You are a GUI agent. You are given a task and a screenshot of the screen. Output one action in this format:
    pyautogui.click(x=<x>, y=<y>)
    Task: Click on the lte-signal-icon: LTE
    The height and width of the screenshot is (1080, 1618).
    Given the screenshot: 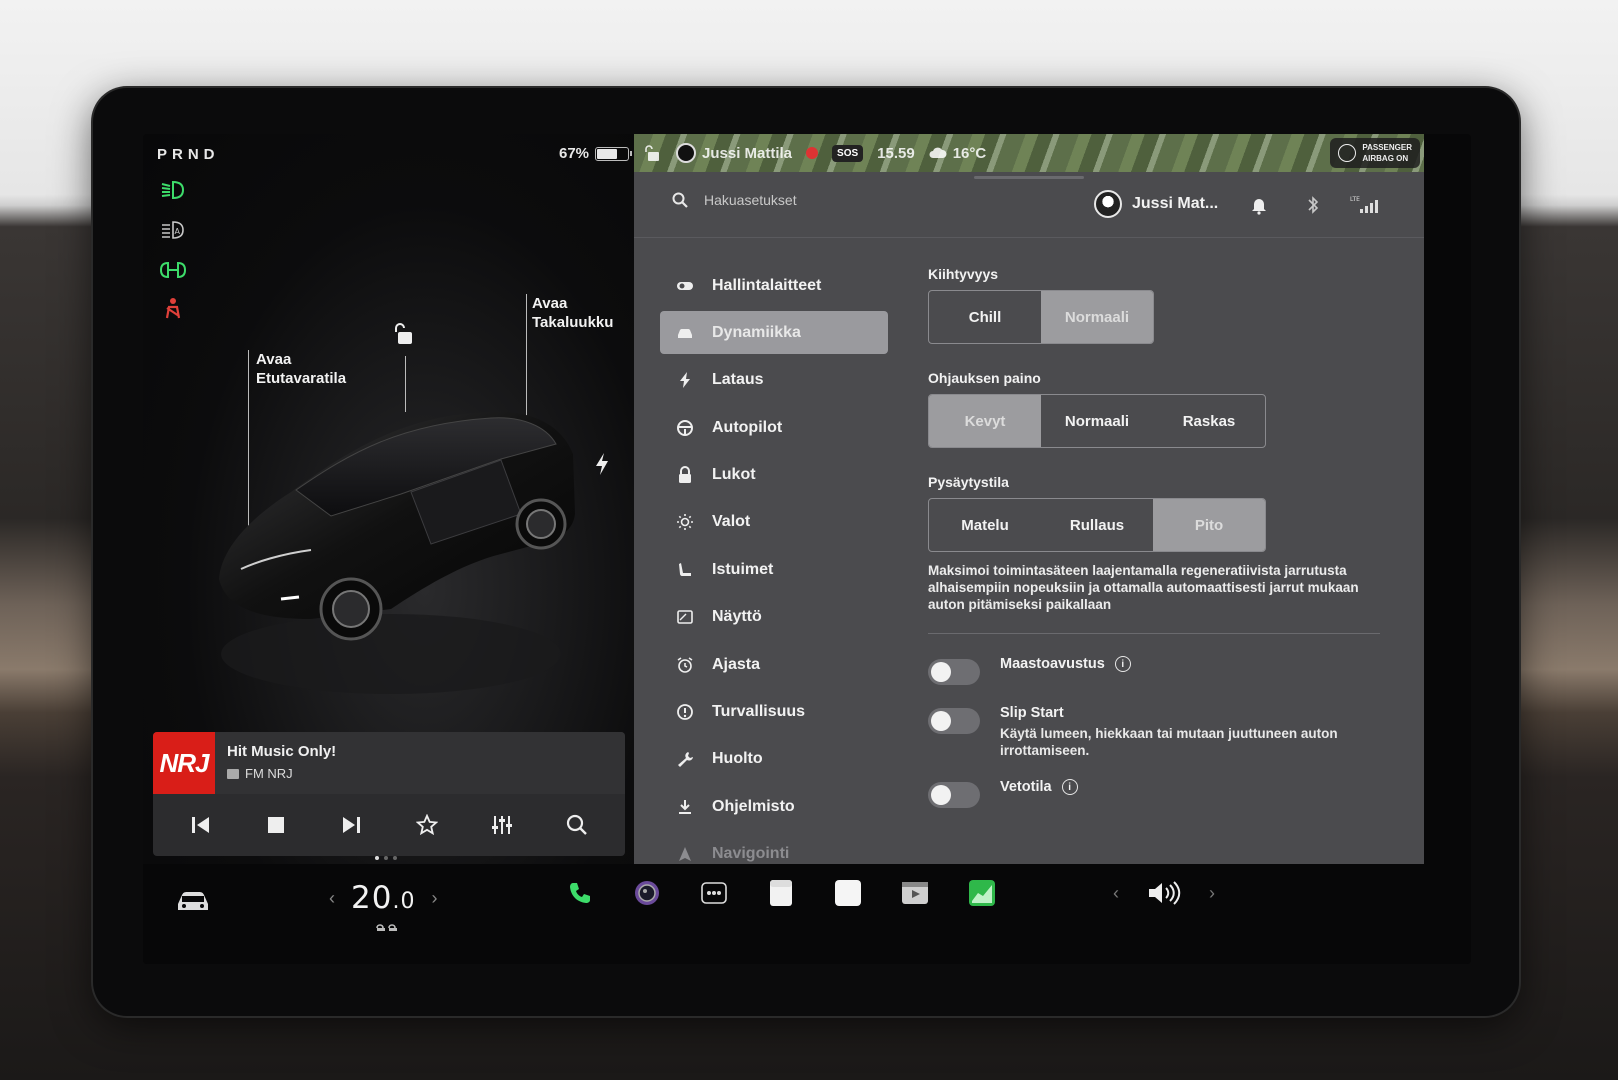 What is the action you would take?
    pyautogui.click(x=1364, y=204)
    